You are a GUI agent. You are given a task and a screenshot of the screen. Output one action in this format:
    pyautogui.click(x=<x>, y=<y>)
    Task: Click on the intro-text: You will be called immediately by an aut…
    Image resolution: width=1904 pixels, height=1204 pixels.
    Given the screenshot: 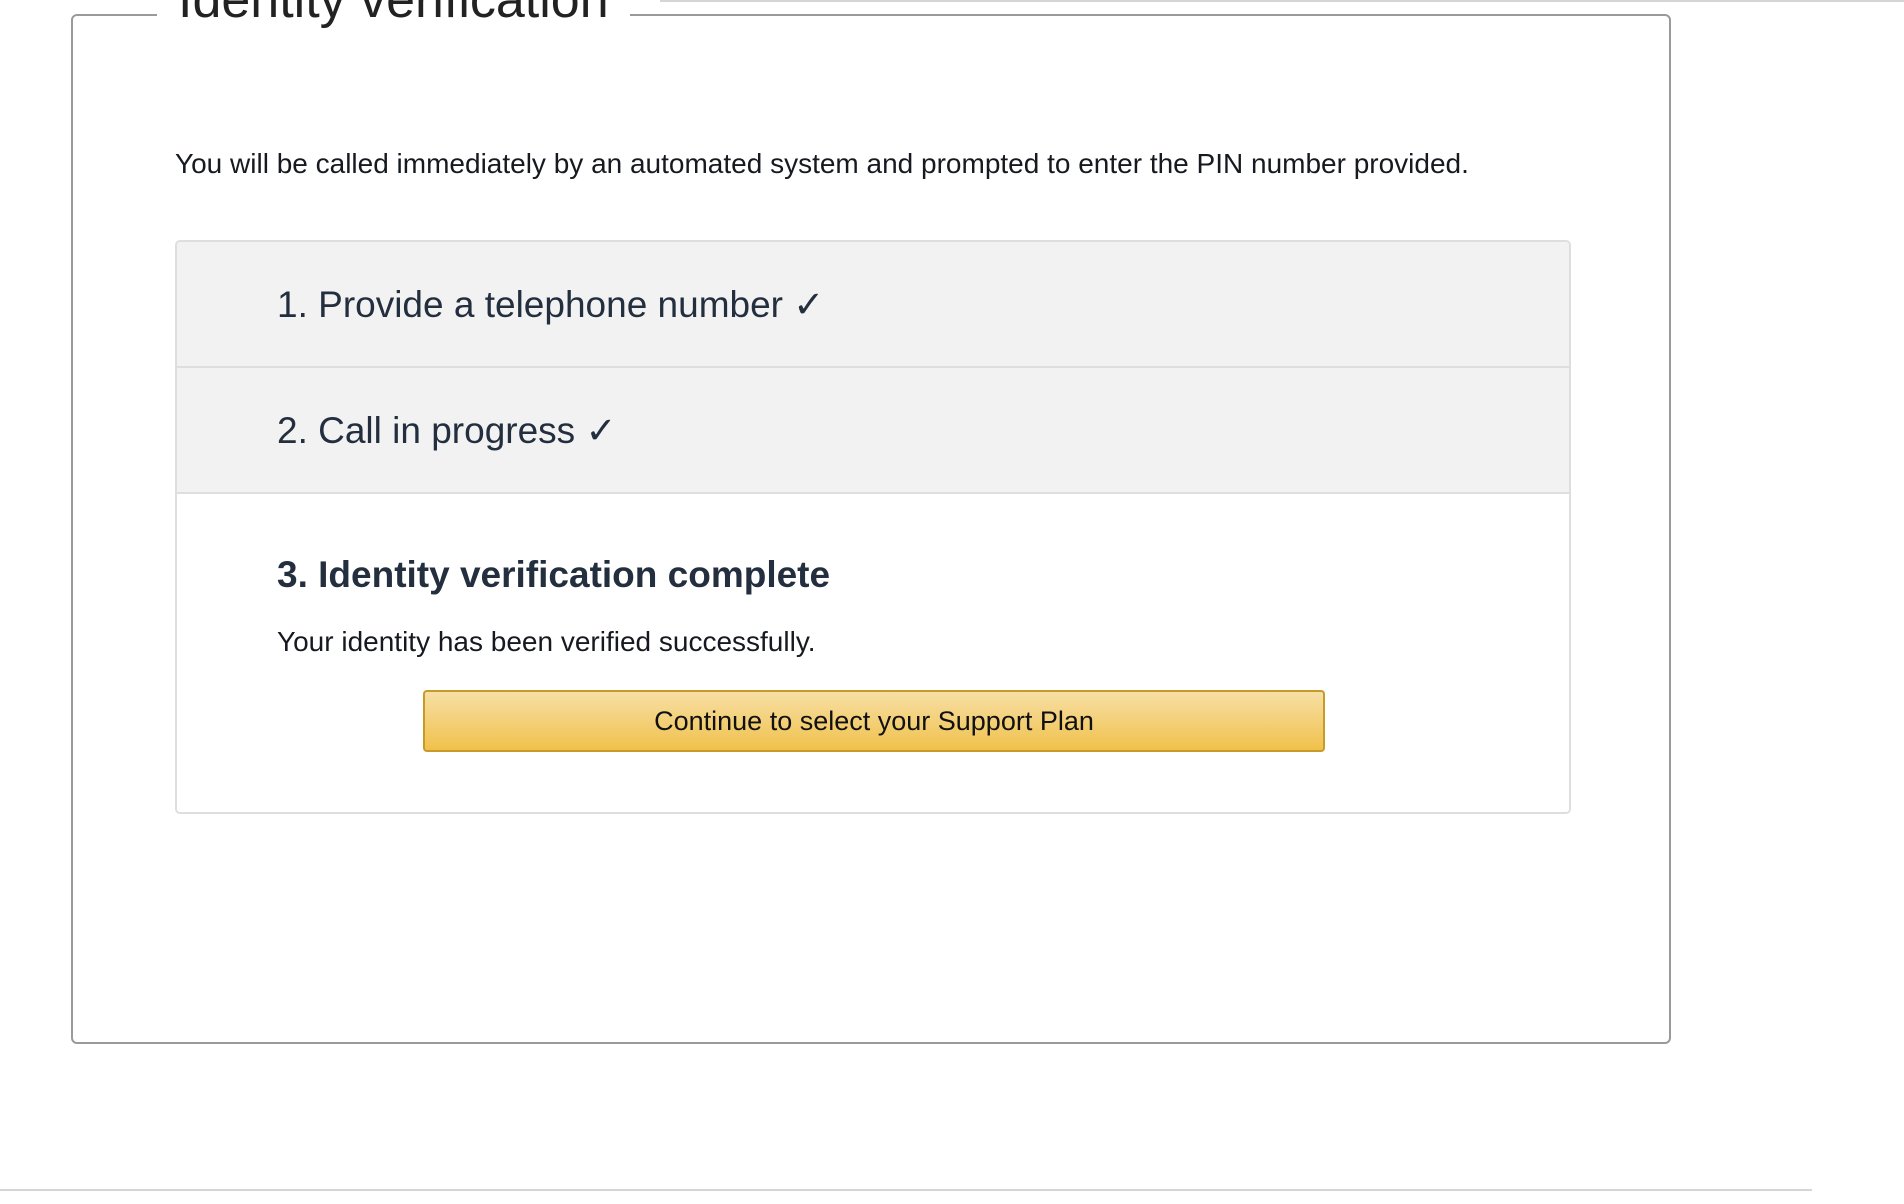 What is the action you would take?
    pyautogui.click(x=822, y=163)
    